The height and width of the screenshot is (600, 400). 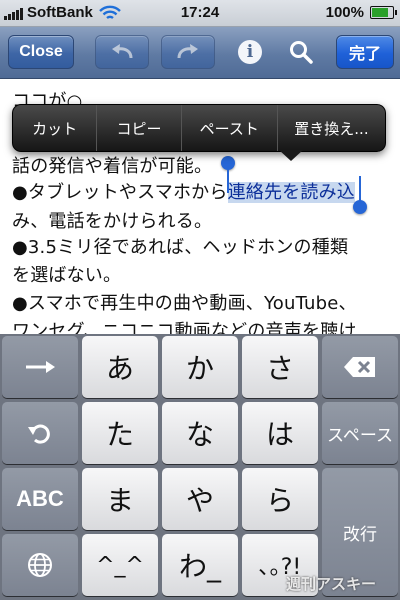 What do you see at coordinates (360, 207) in the screenshot?
I see `selection-end-handle` at bounding box center [360, 207].